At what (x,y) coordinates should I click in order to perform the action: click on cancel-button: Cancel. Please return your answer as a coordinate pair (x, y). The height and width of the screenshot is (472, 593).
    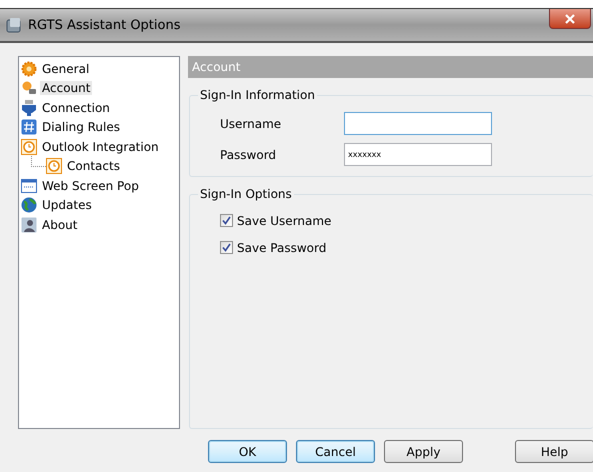
    Looking at the image, I should click on (335, 451).